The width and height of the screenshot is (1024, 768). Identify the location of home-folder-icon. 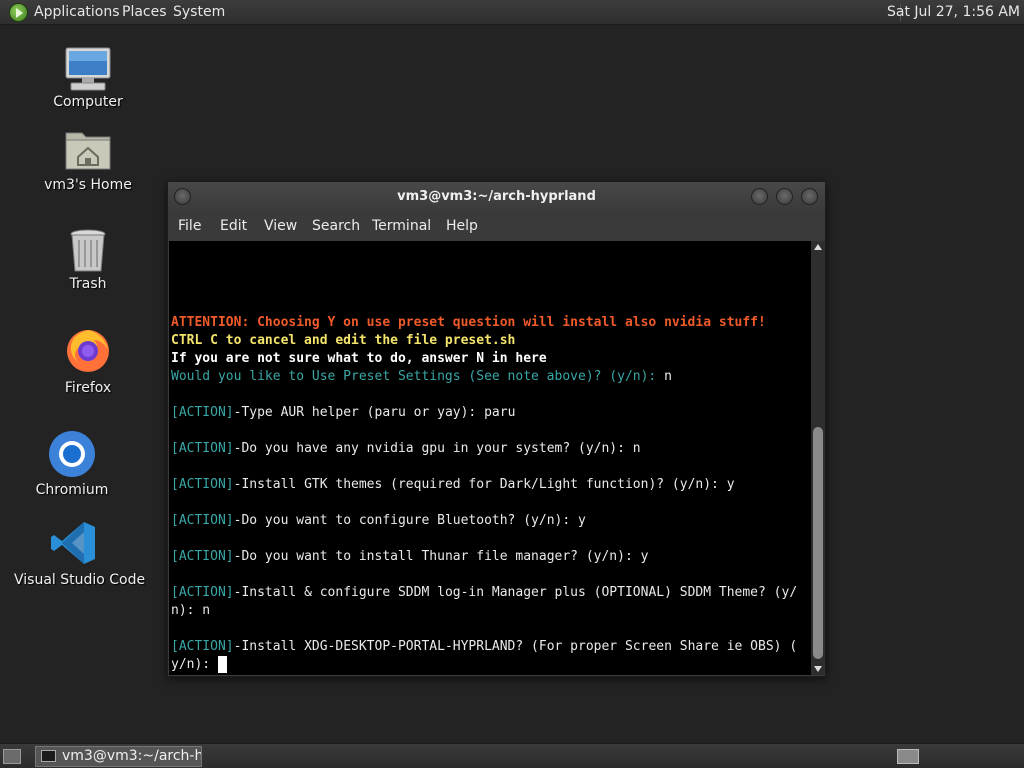
(88, 151).